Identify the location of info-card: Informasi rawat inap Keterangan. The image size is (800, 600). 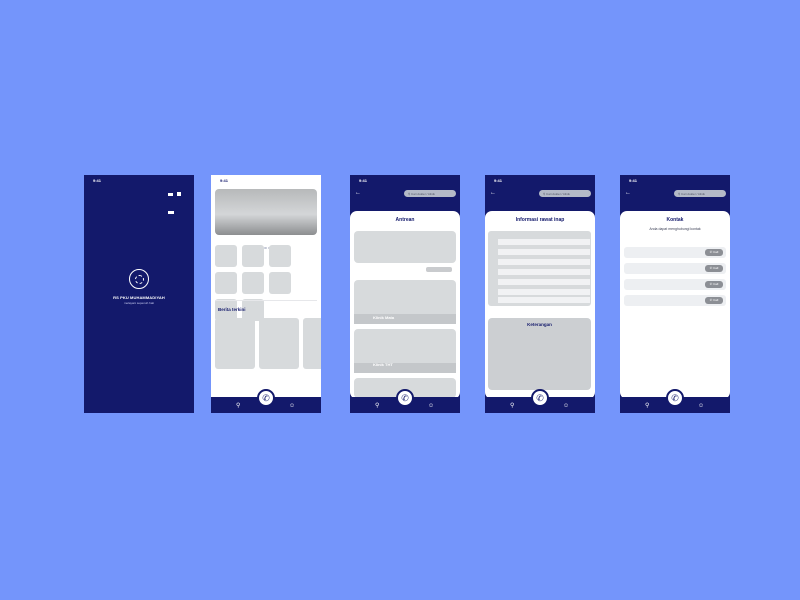
(540, 305).